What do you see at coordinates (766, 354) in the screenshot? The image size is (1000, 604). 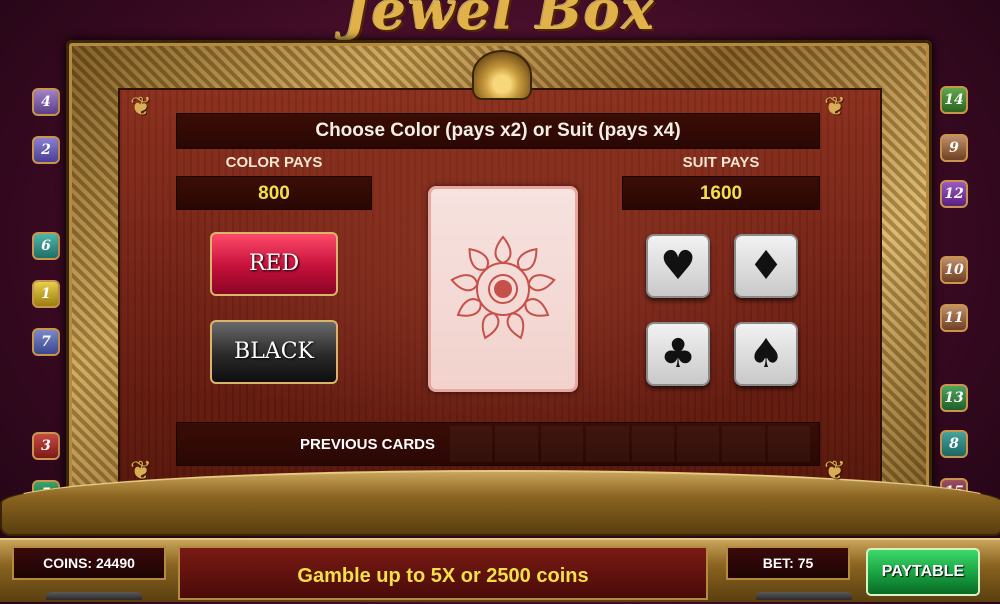 I see `spades-button: ♠` at bounding box center [766, 354].